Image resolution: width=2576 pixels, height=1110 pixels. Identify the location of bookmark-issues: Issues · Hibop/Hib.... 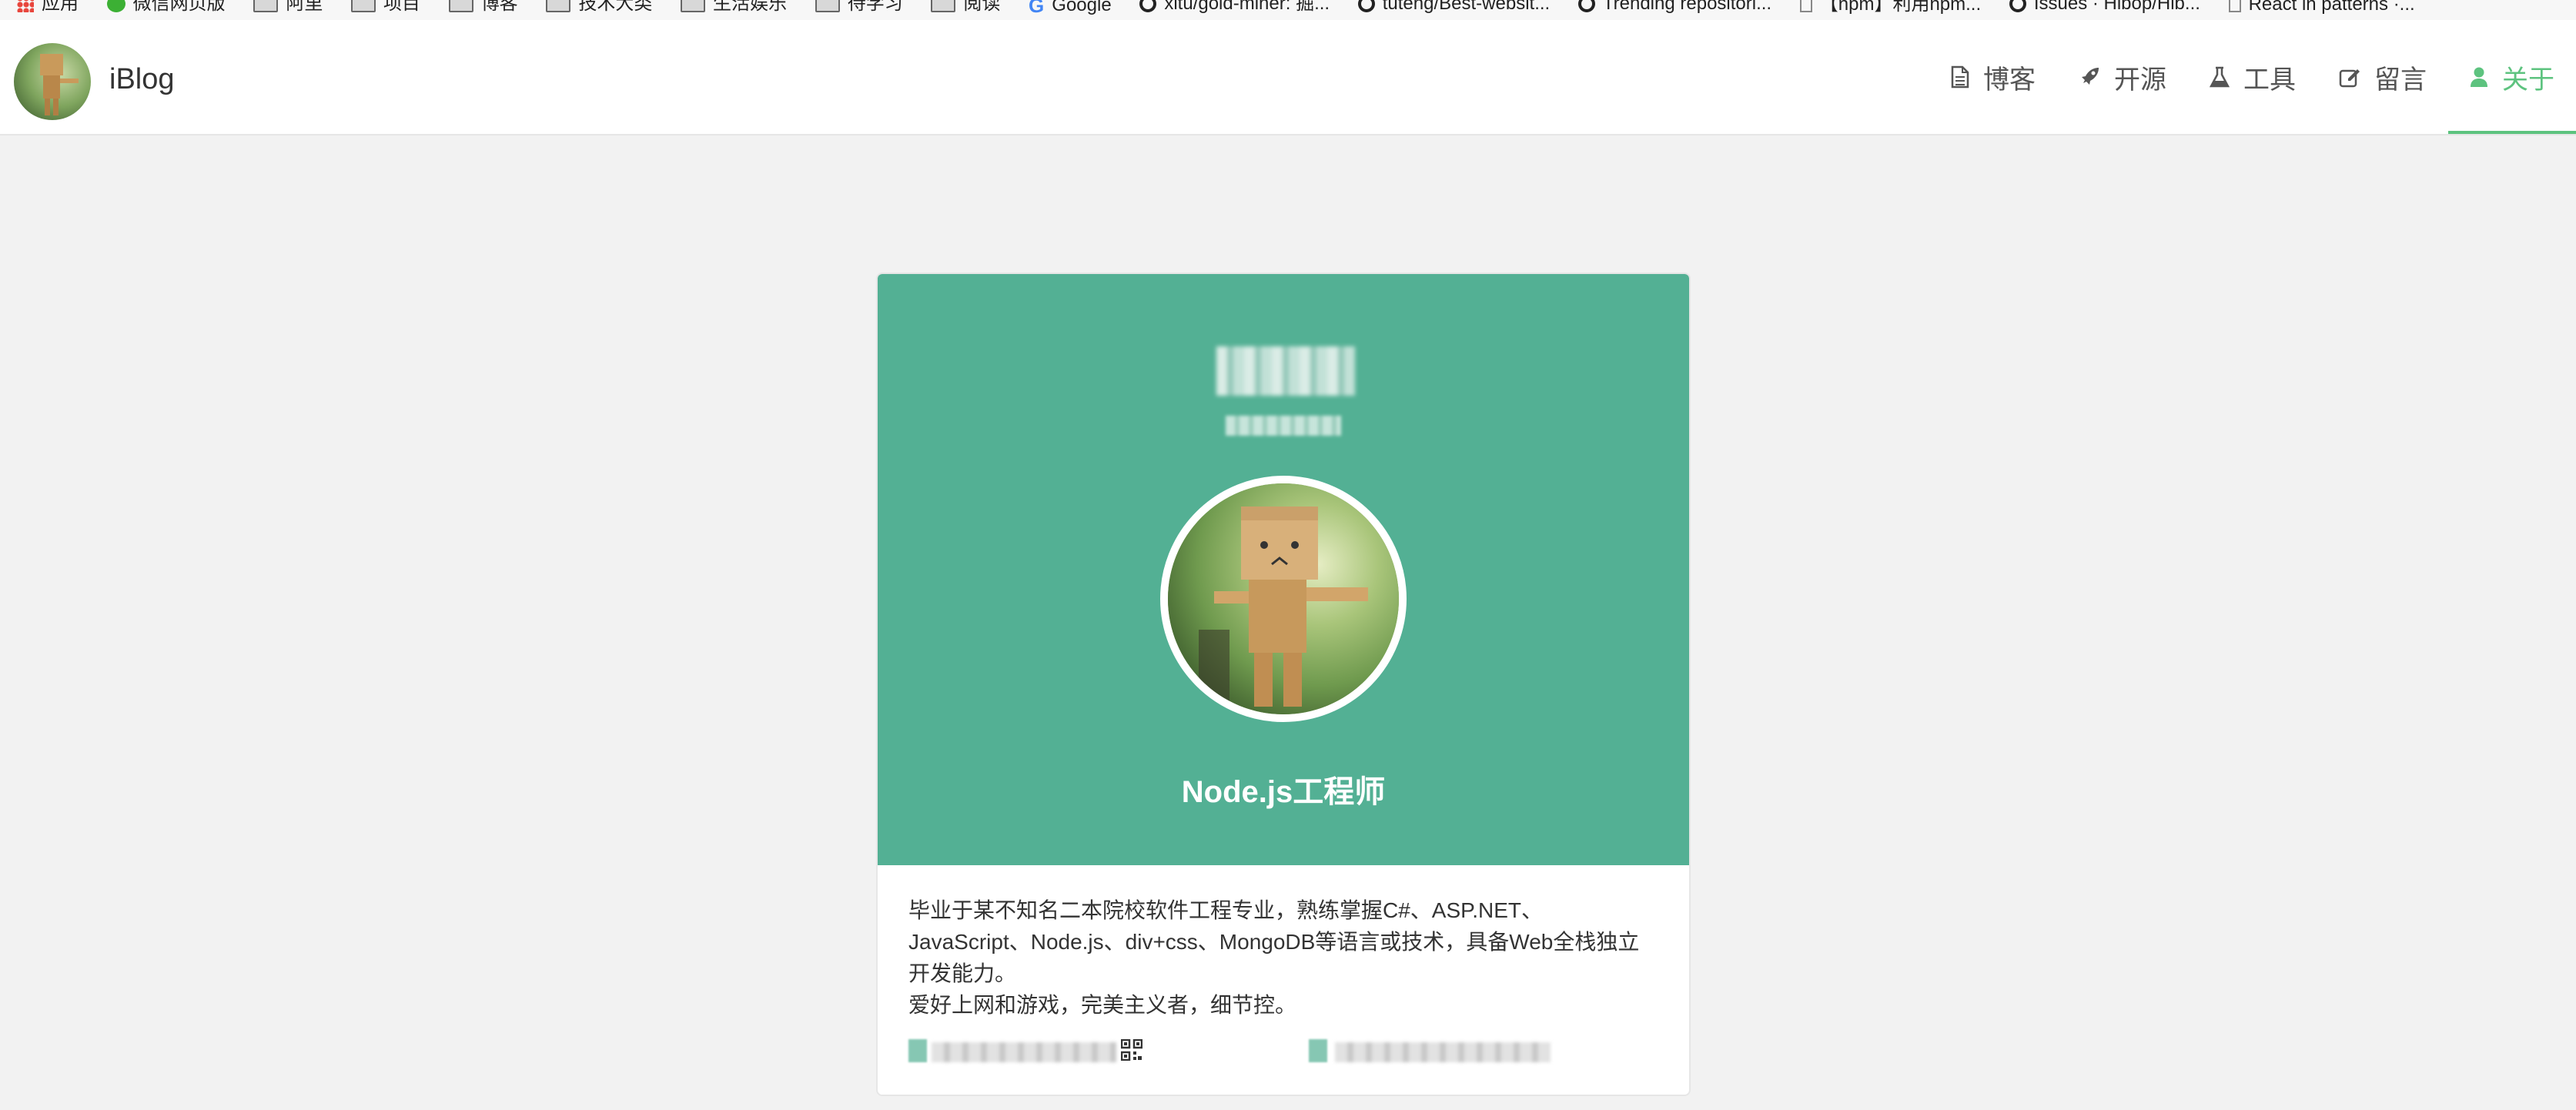
(2104, 7).